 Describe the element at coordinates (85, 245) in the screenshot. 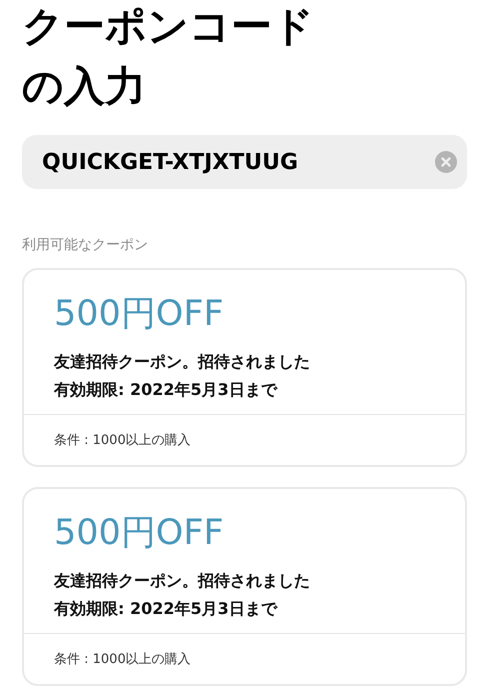

I see `section-label: 利用可能なクーポン` at that location.